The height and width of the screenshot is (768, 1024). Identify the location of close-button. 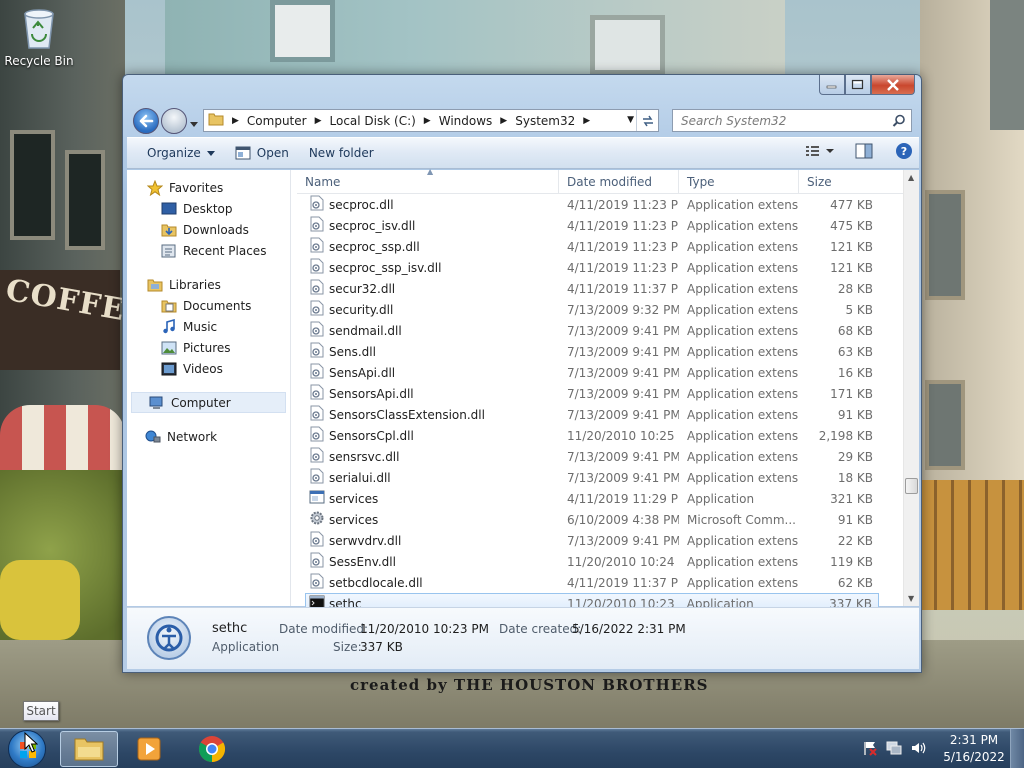
(893, 85).